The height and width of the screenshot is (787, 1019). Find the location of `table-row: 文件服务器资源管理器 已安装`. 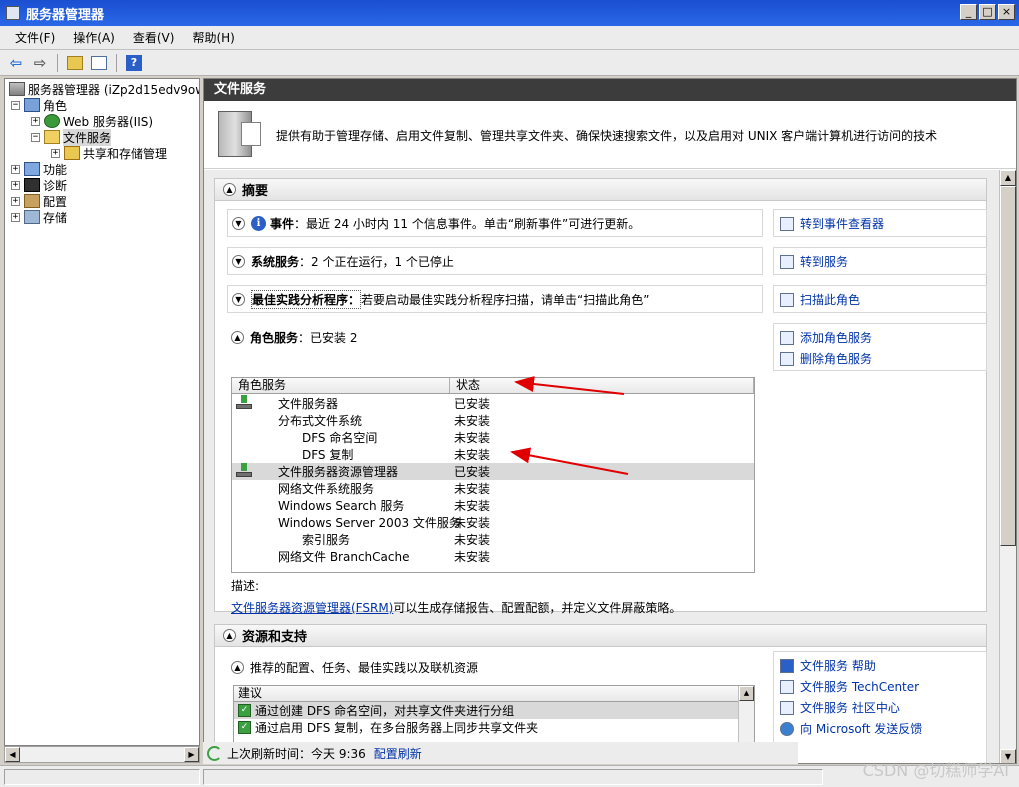

table-row: 文件服务器资源管理器 已安装 is located at coordinates (493, 471).